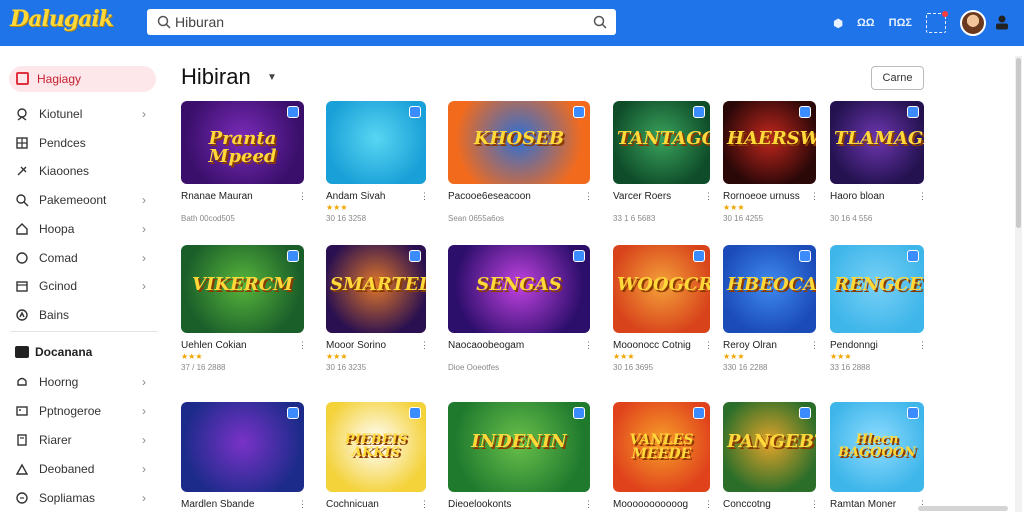  What do you see at coordinates (600, 22) in the screenshot?
I see `search-submit-icon` at bounding box center [600, 22].